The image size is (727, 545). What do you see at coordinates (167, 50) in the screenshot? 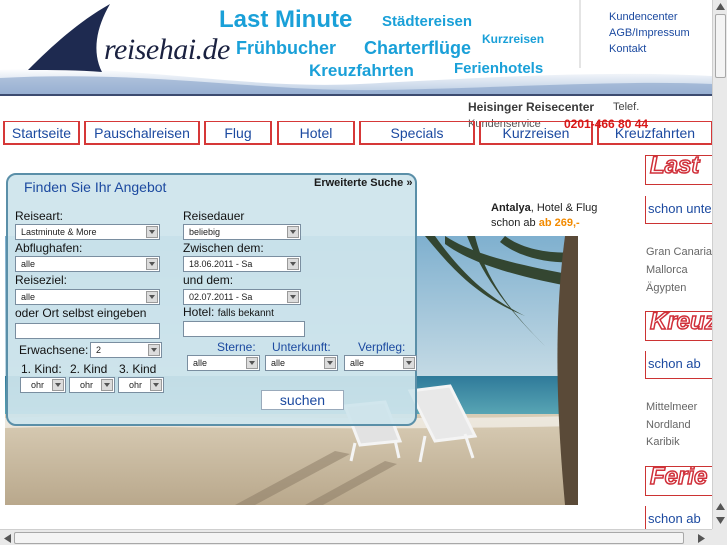
I see `logo-text: reisehai.de` at bounding box center [167, 50].